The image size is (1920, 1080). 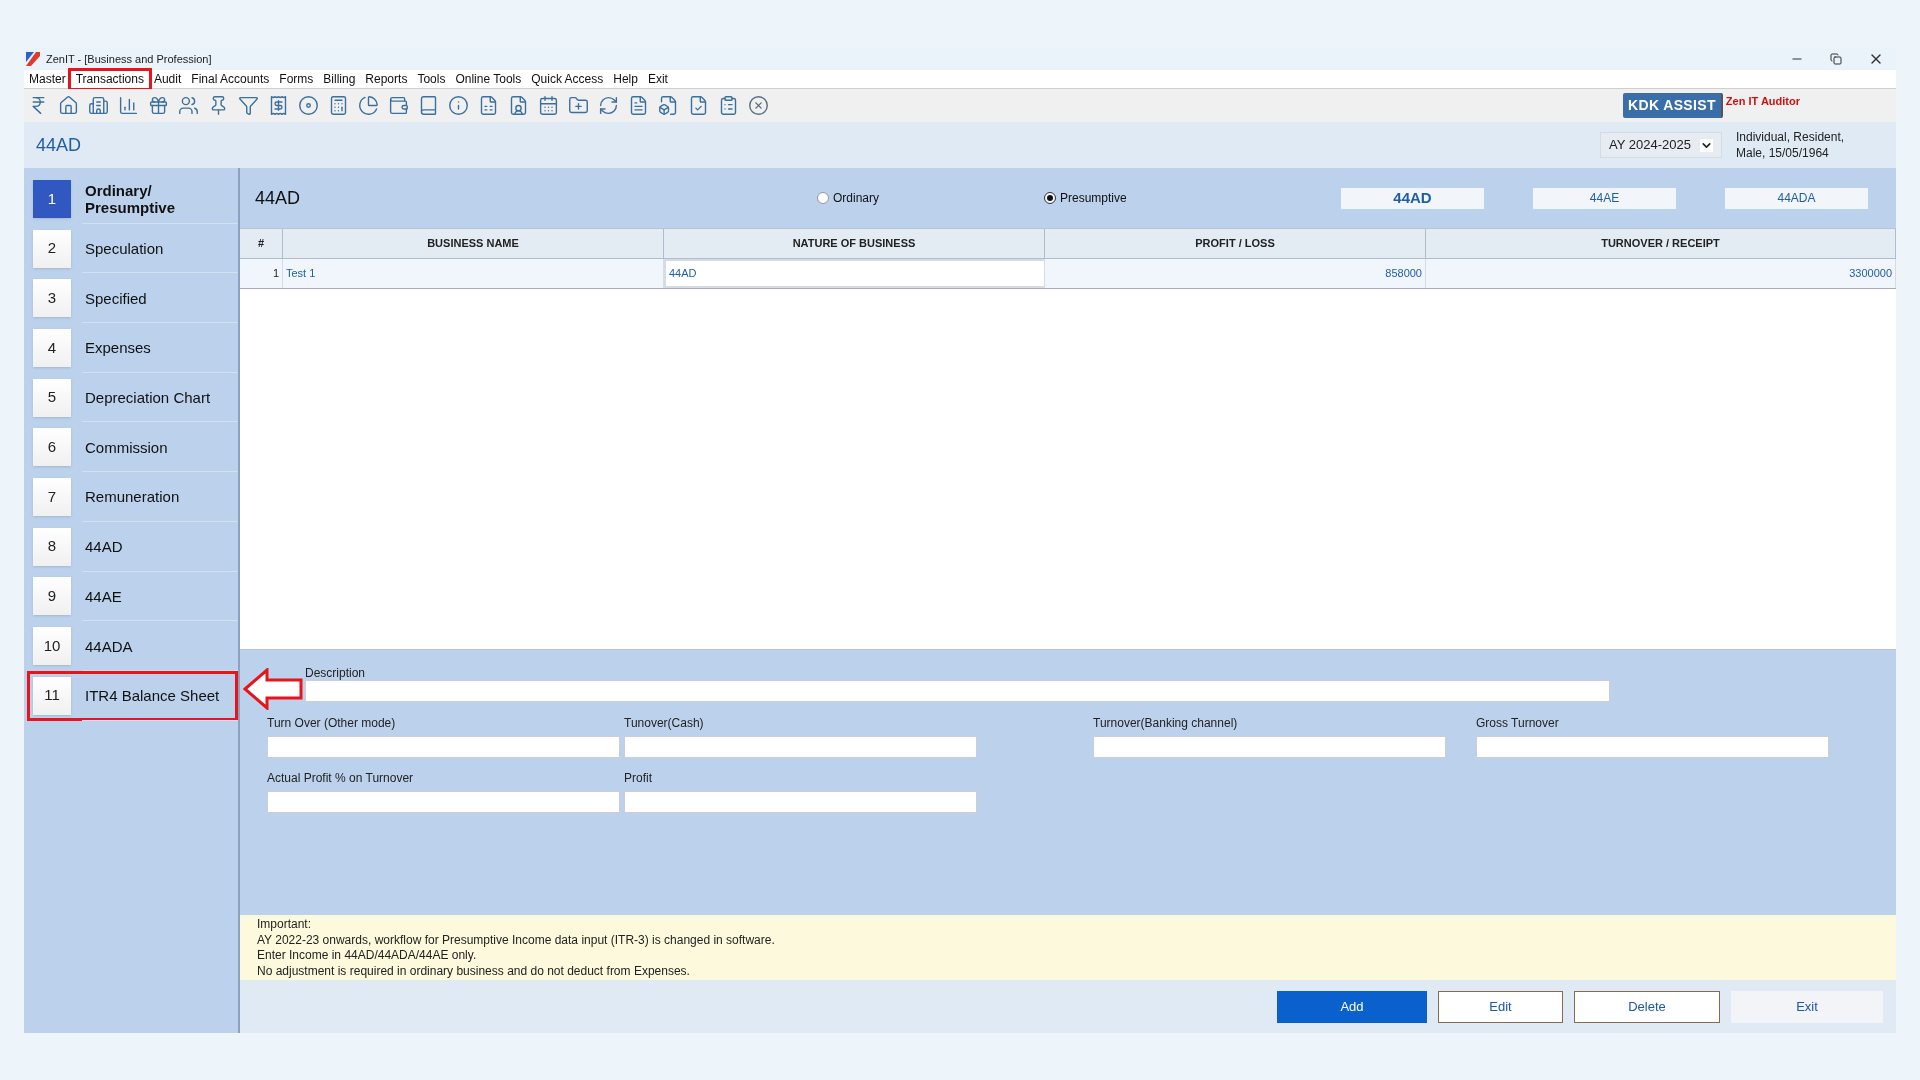 What do you see at coordinates (132, 596) in the screenshot?
I see `sidebar-item: 9 44AE` at bounding box center [132, 596].